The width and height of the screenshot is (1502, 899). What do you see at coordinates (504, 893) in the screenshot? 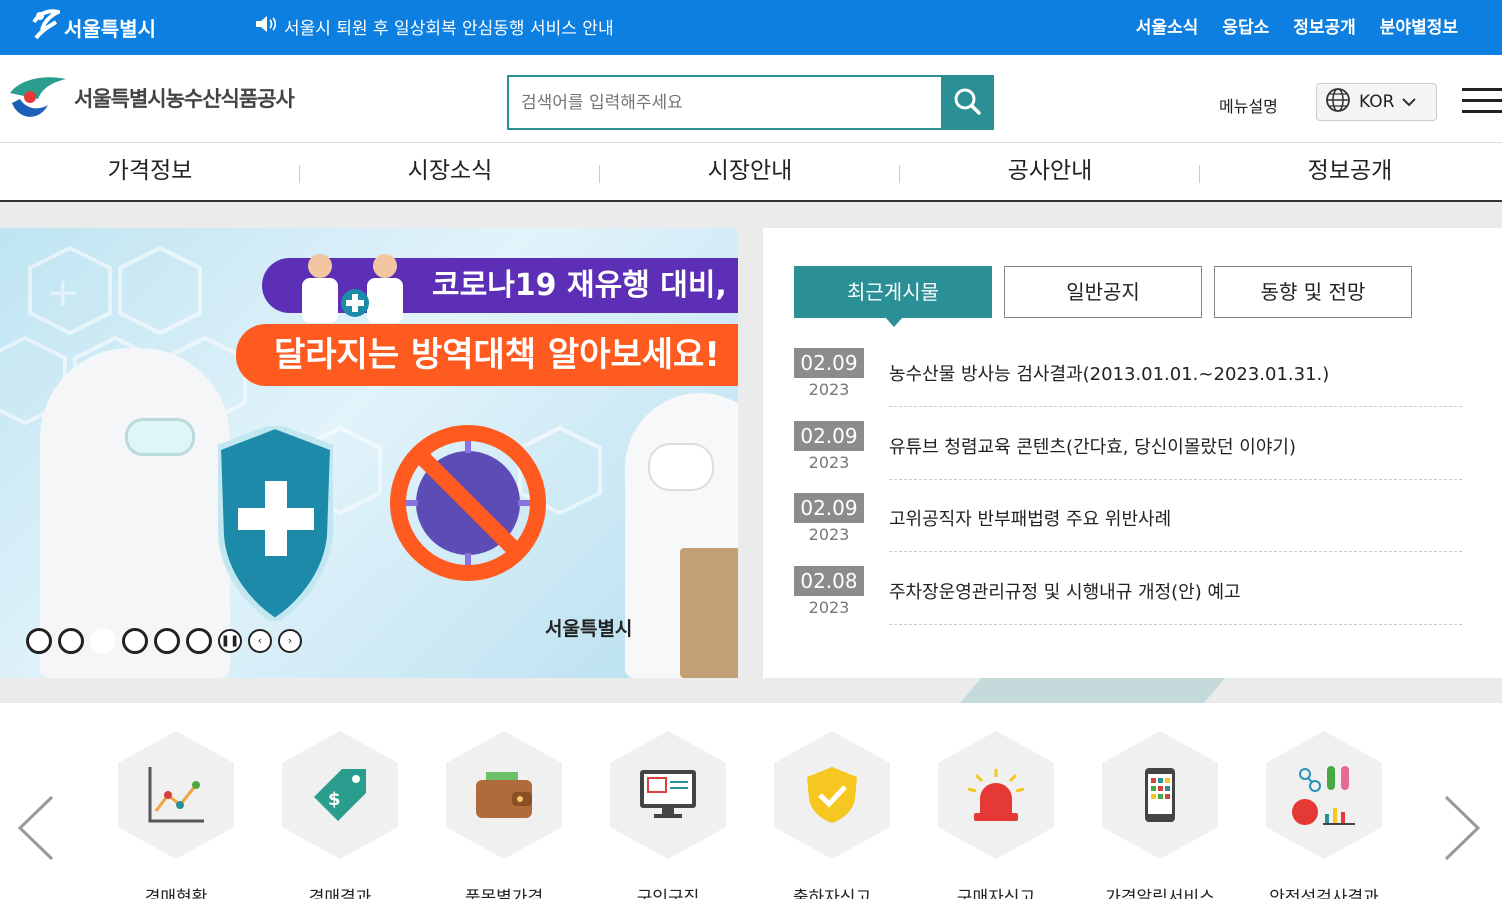
I see `service-label: 품목별가격` at bounding box center [504, 893].